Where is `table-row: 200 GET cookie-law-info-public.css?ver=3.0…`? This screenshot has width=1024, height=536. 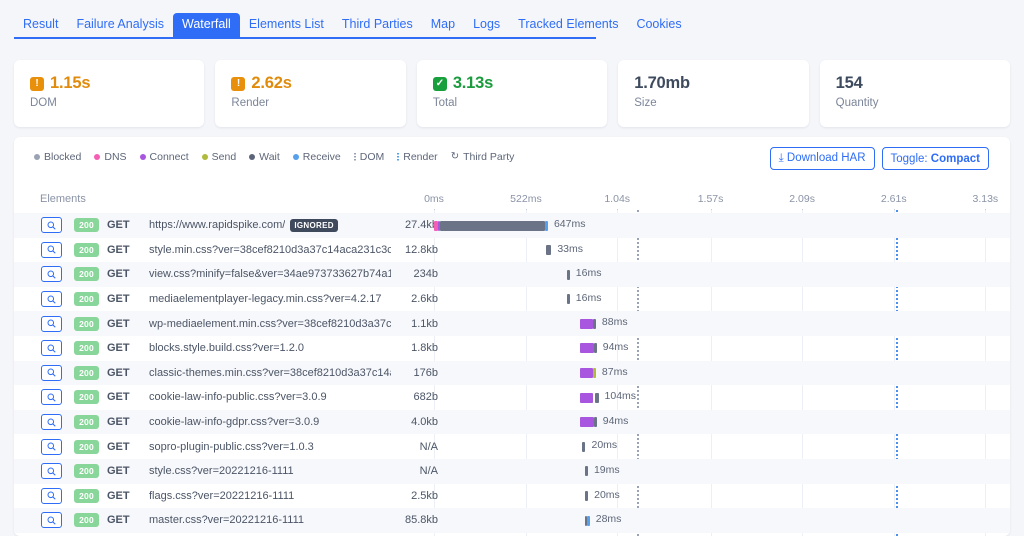 table-row: 200 GET cookie-law-info-public.css?ver=3.0… is located at coordinates (512, 397).